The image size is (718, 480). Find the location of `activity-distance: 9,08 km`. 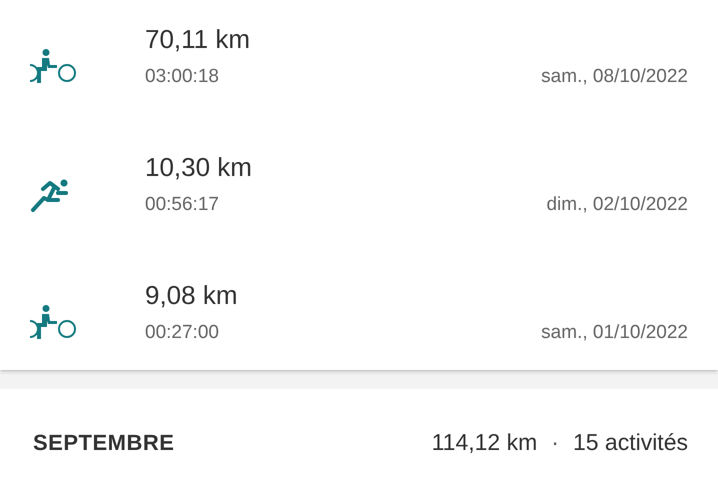

activity-distance: 9,08 km is located at coordinates (191, 295).